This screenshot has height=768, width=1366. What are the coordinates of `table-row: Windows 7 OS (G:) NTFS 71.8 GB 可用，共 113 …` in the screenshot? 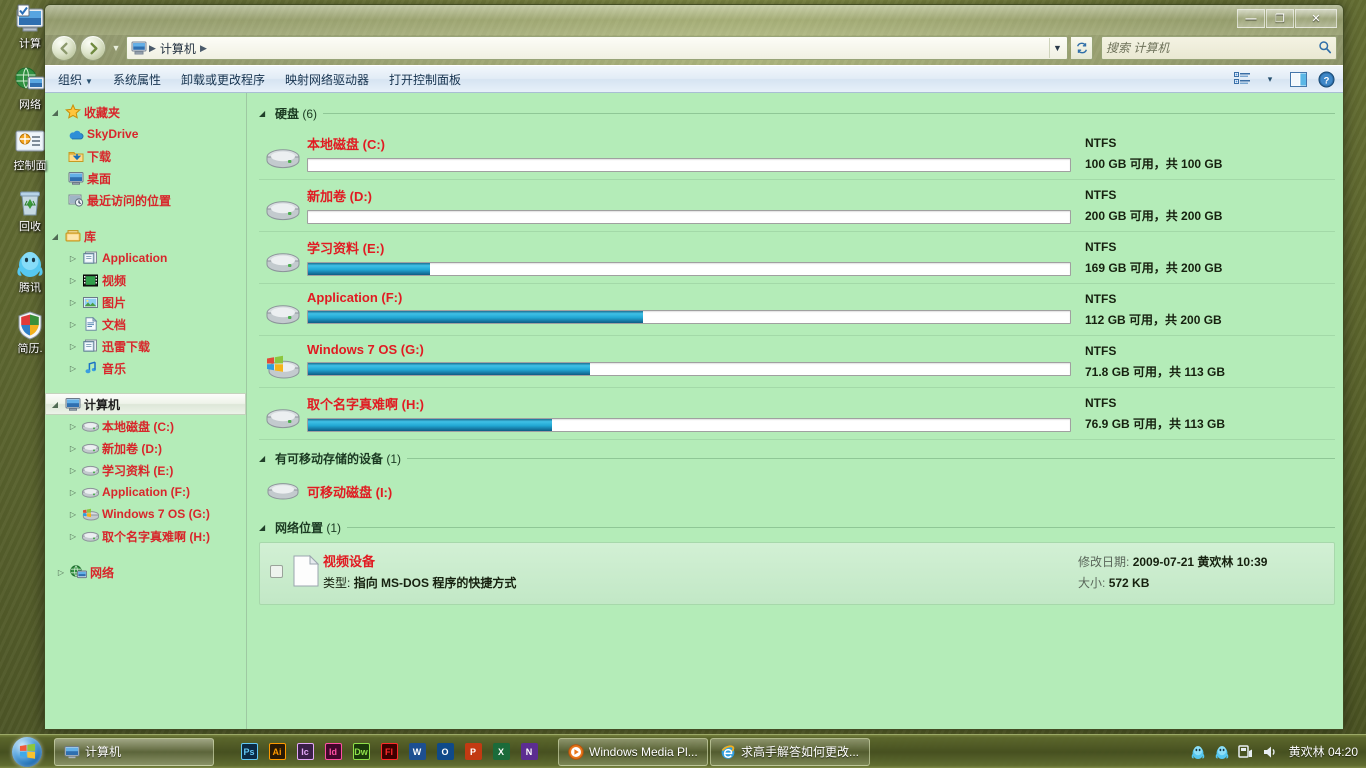 It's located at (797, 362).